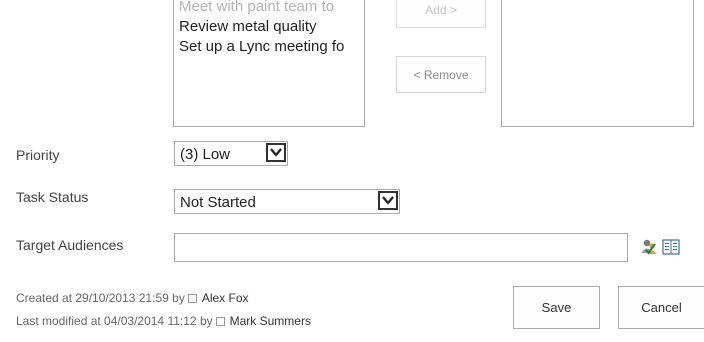 Image resolution: width=704 pixels, height=342 pixels. What do you see at coordinates (206, 321) in the screenshot?
I see `modified-by-text: by` at bounding box center [206, 321].